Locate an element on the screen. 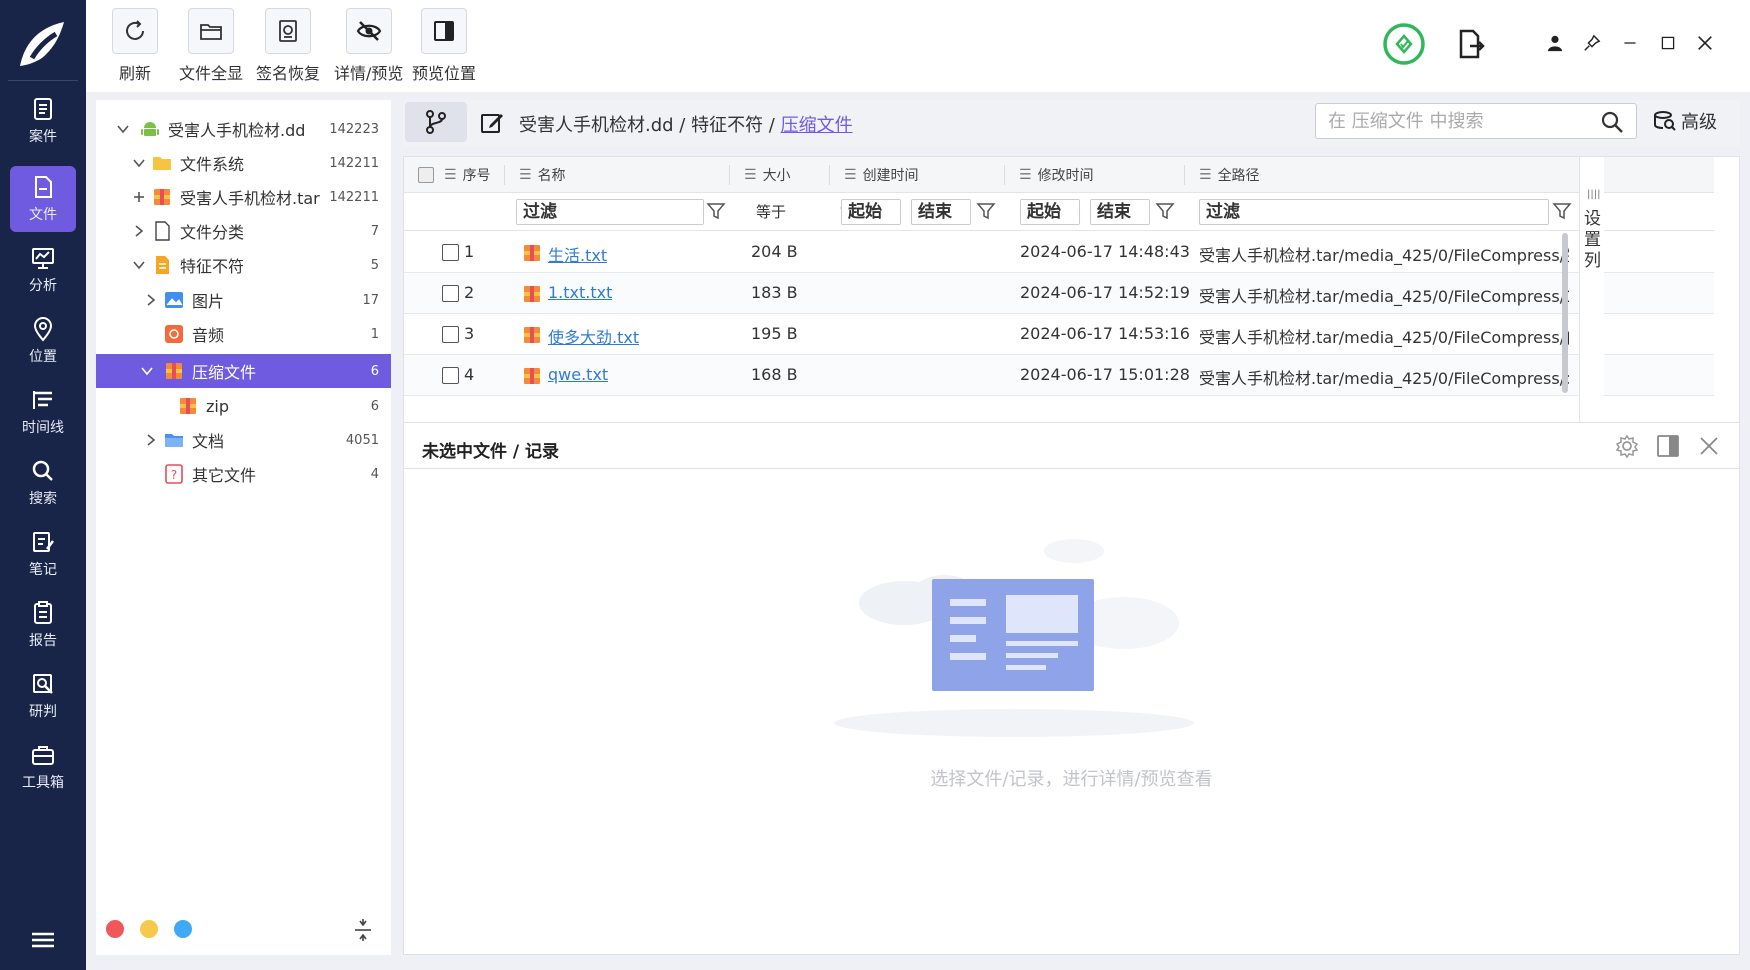 This screenshot has height=970, width=1750. close-icon is located at coordinates (1709, 446).